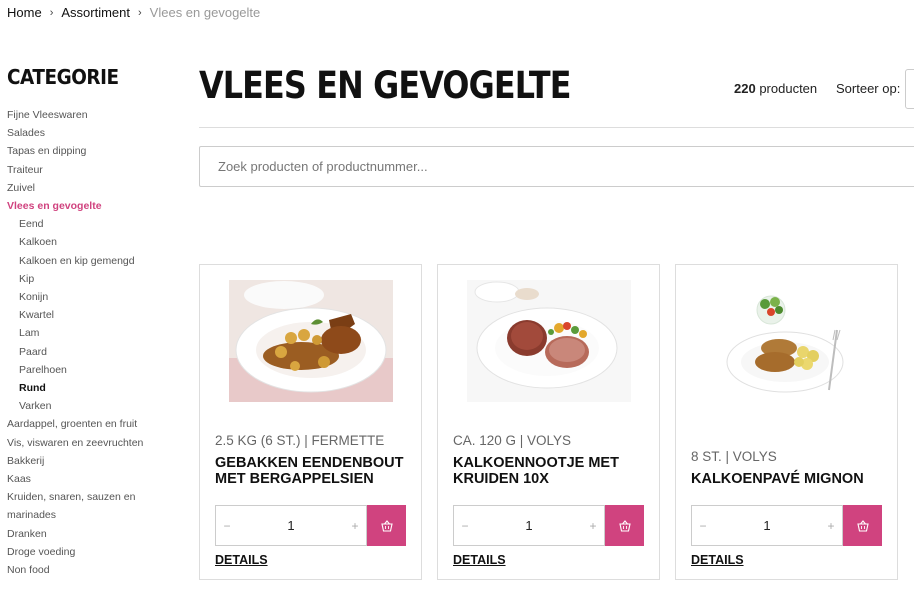 The width and height of the screenshot is (914, 590). Describe the element at coordinates (92, 570) in the screenshot. I see `category-item: Non food` at that location.